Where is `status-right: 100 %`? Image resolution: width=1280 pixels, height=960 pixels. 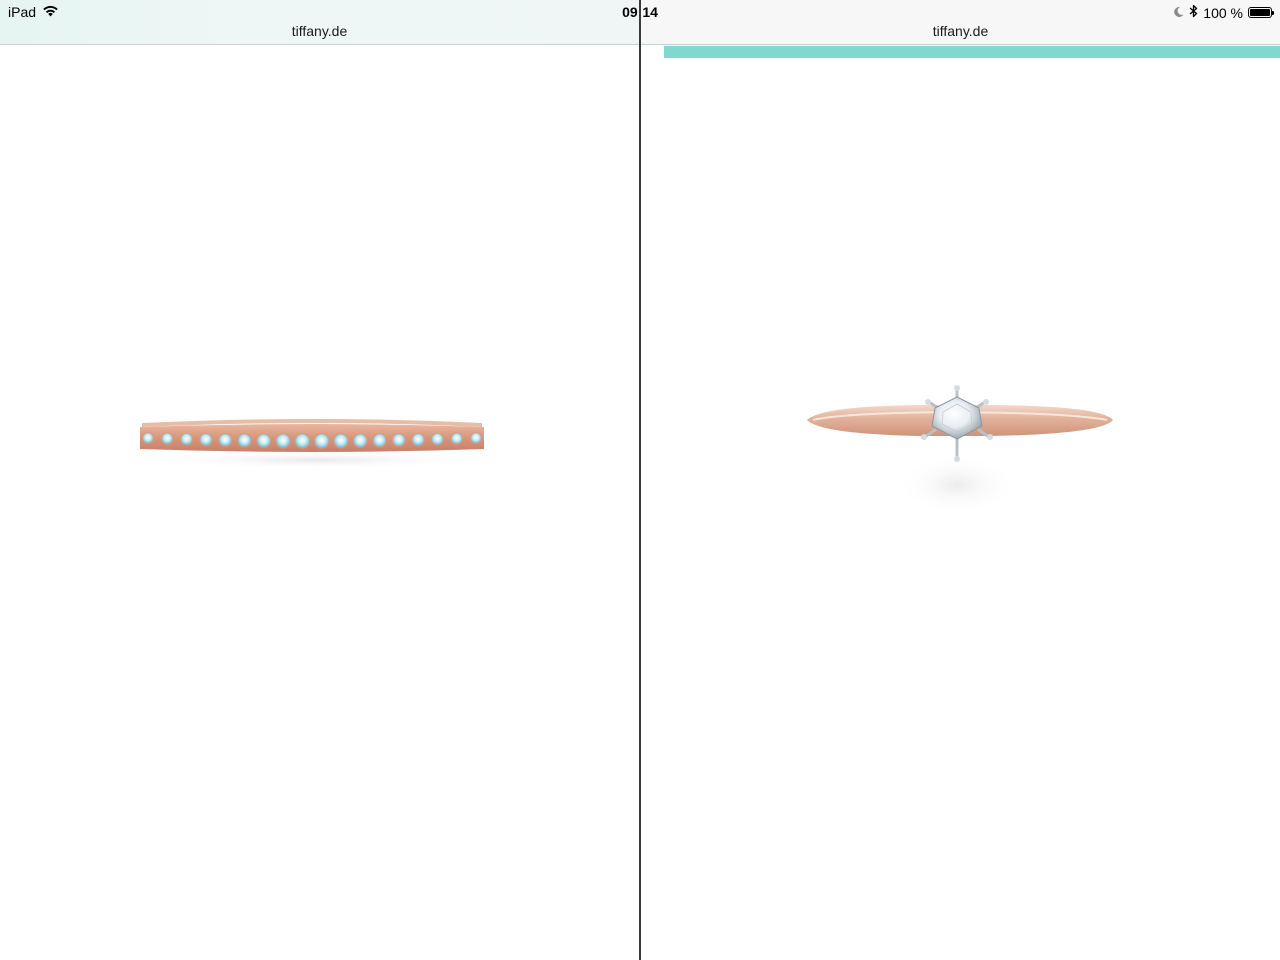
status-right: 100 % is located at coordinates (1223, 12).